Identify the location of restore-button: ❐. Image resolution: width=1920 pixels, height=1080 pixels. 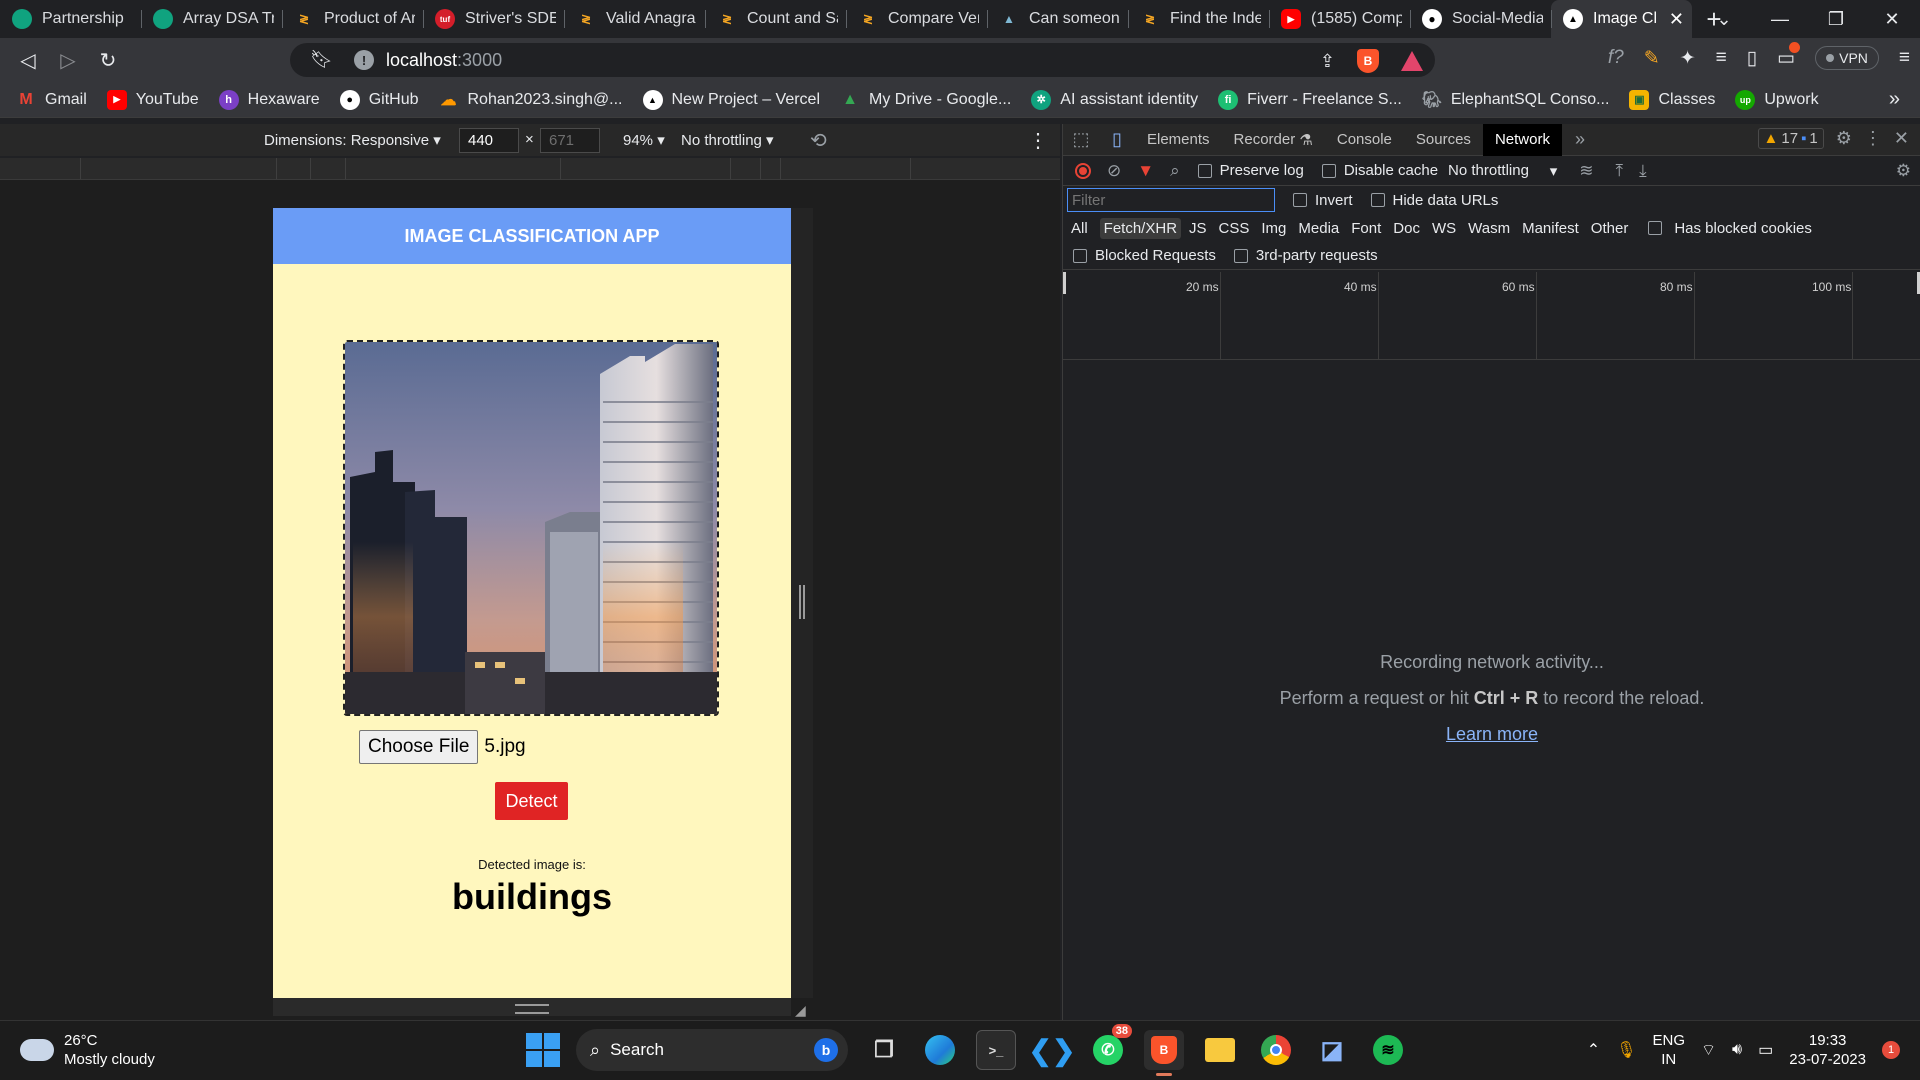
(1836, 19).